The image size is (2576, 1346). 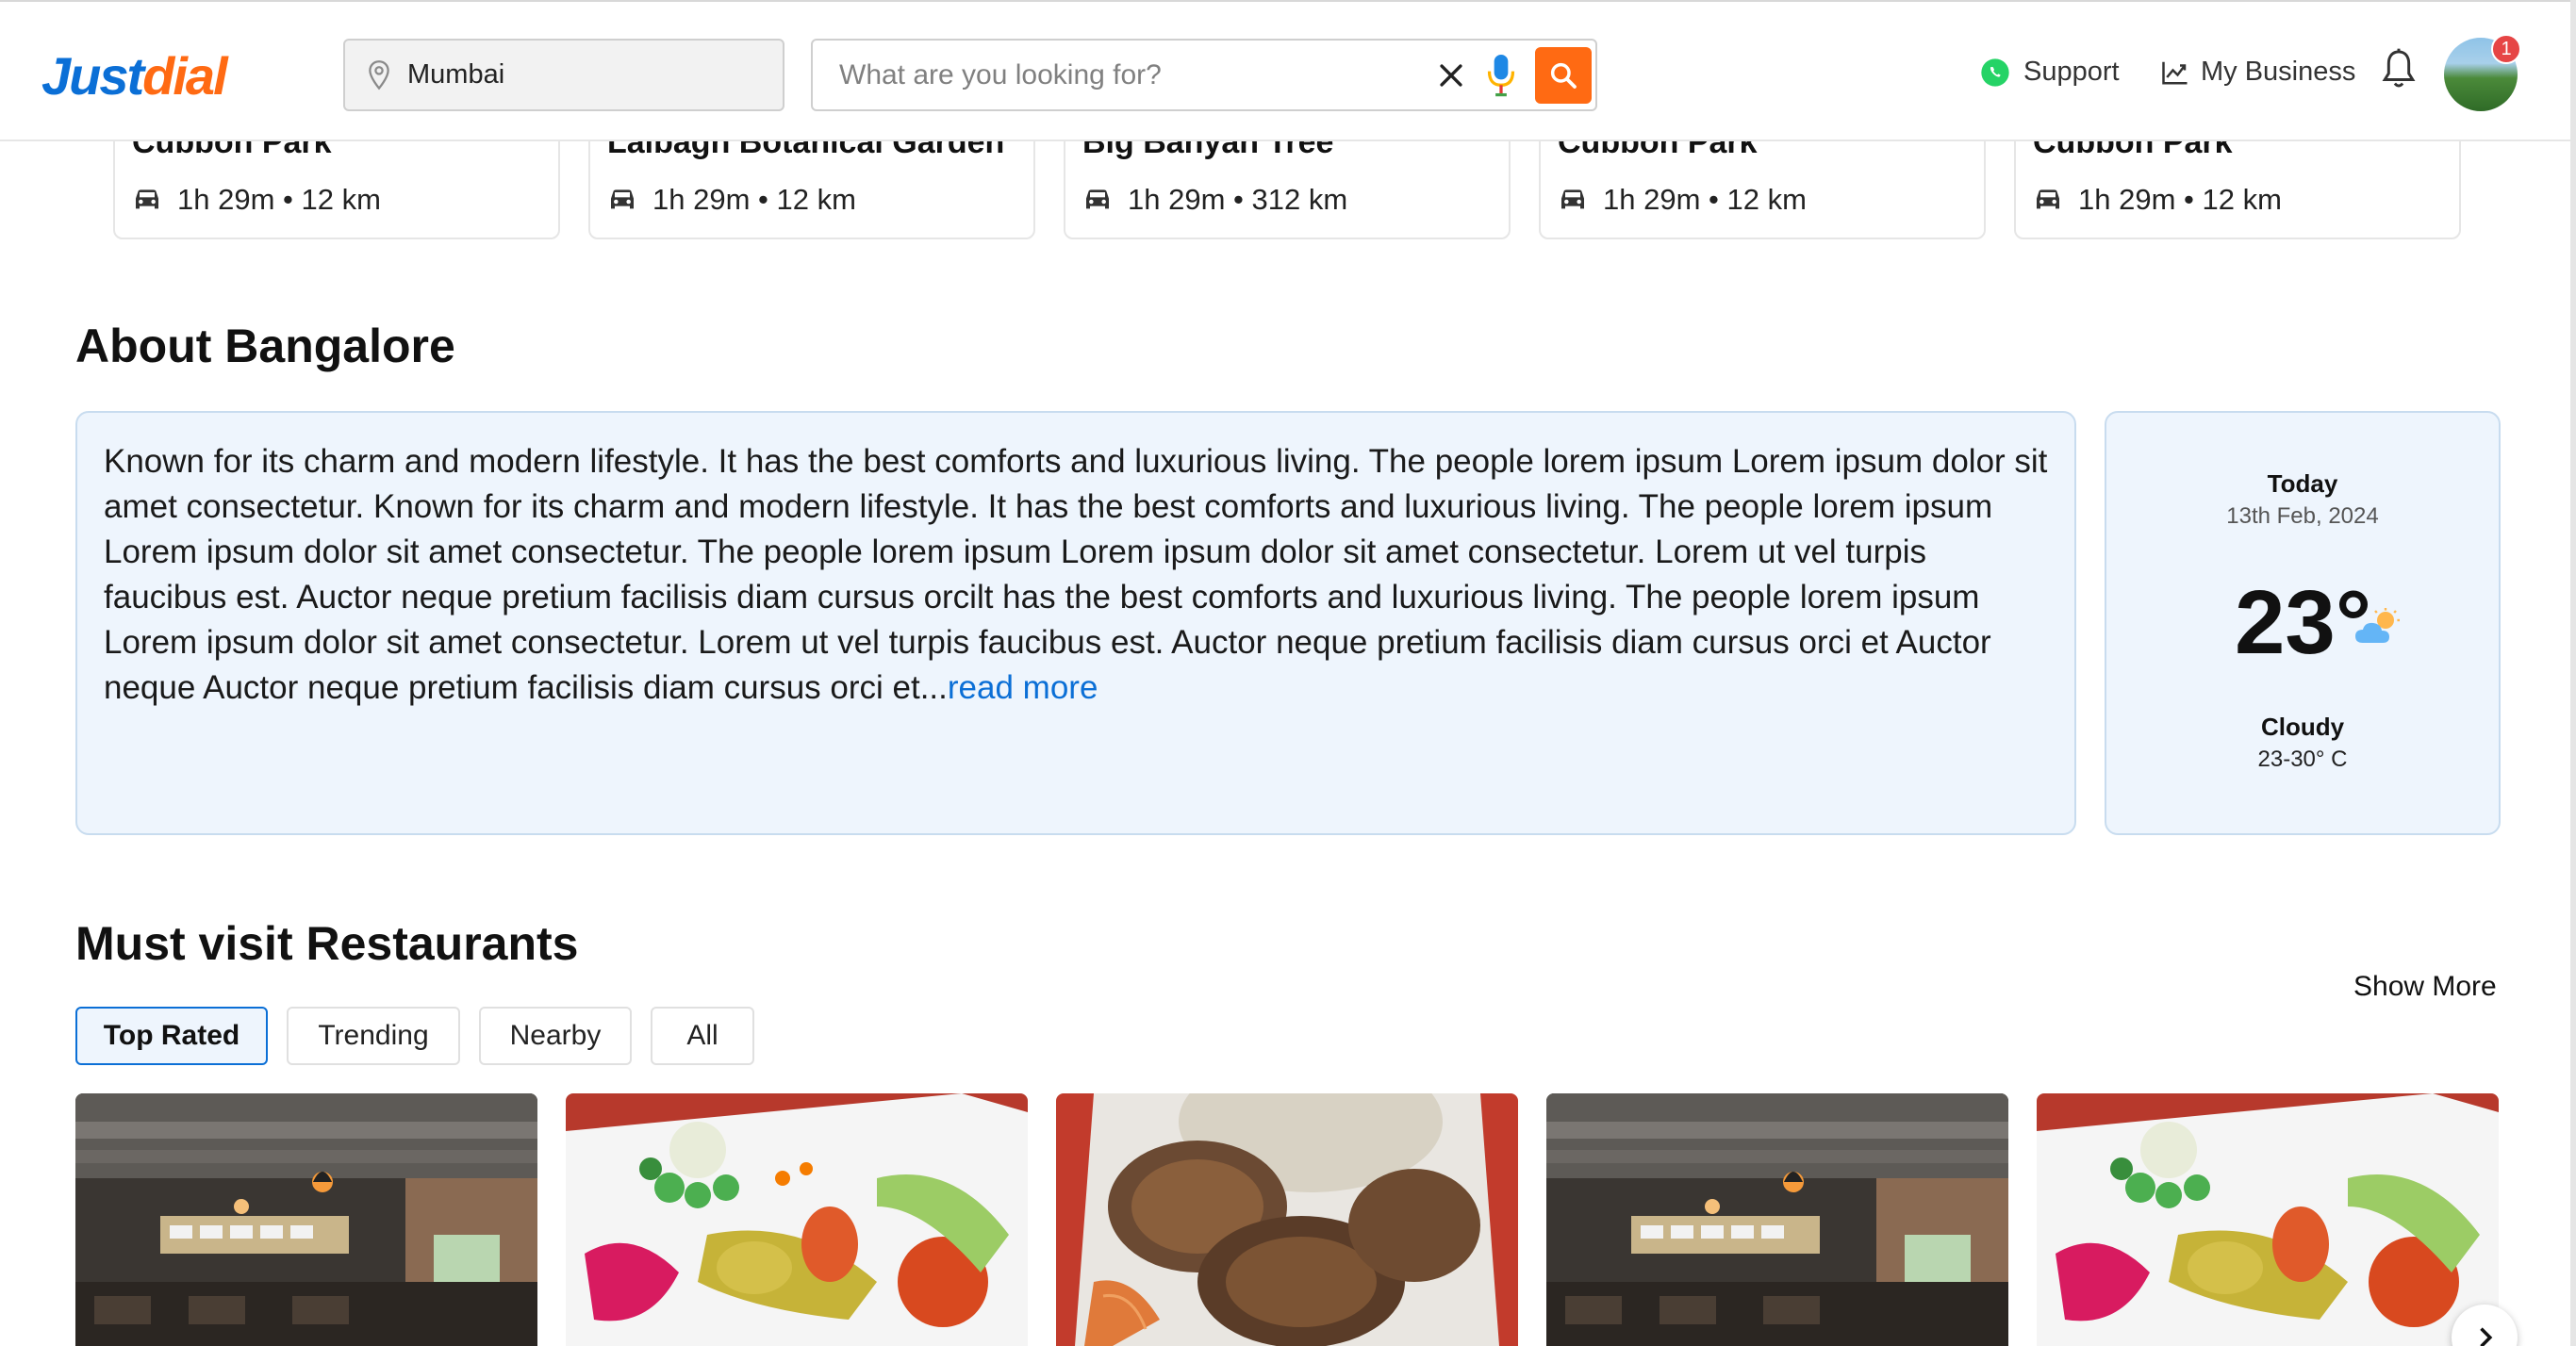 What do you see at coordinates (702, 1036) in the screenshot?
I see `tab-all: All` at bounding box center [702, 1036].